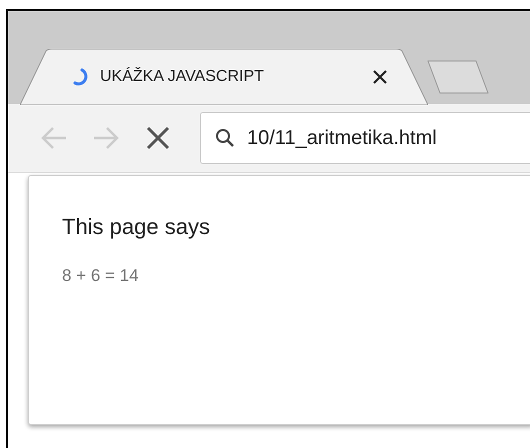  I want to click on close-icon, so click(380, 77).